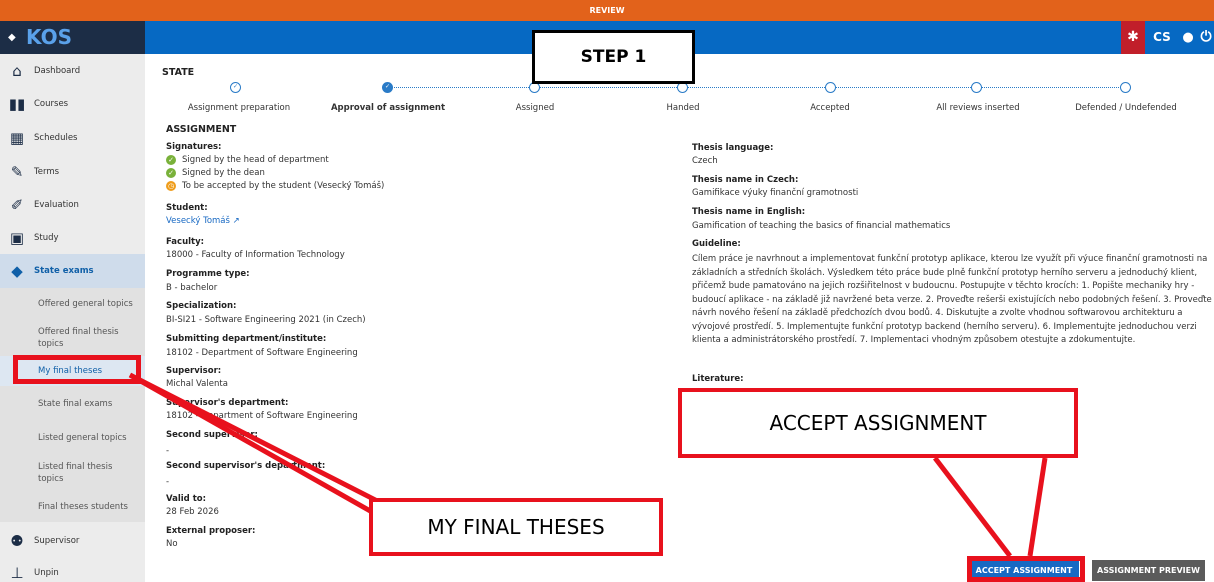  I want to click on supervisor-value: Michal Valenta, so click(197, 384).